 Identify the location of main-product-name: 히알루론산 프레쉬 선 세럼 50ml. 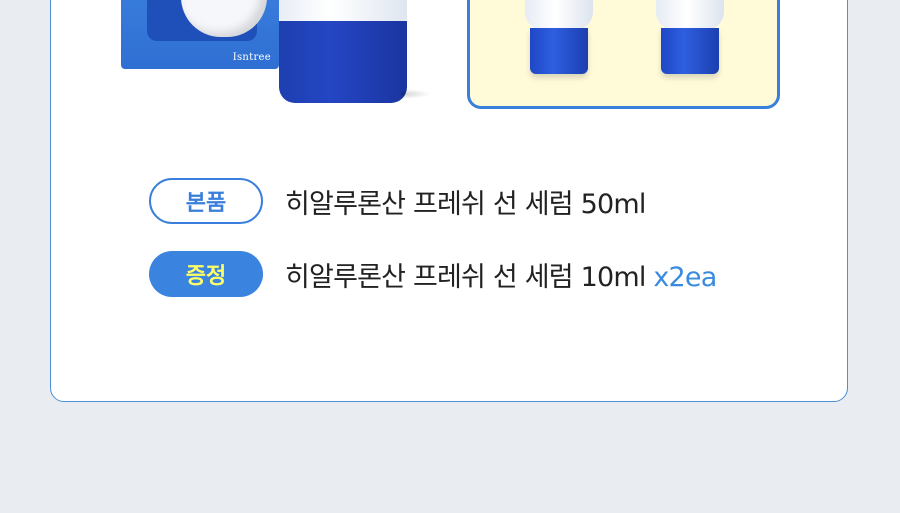
(465, 201).